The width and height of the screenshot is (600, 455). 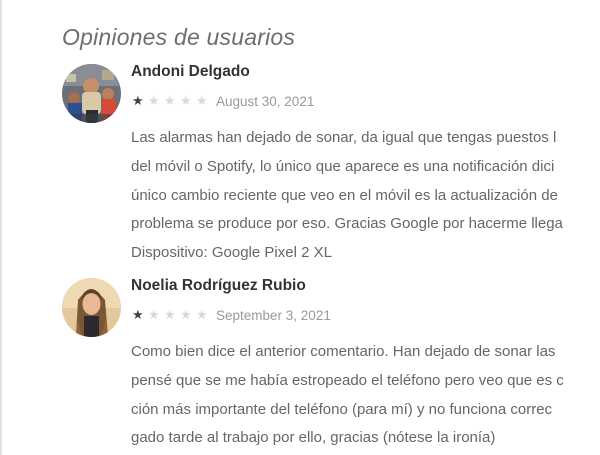 I want to click on review-rating-row: ★ ★ ★ ★ ★ August 30, 2021, so click(x=223, y=101).